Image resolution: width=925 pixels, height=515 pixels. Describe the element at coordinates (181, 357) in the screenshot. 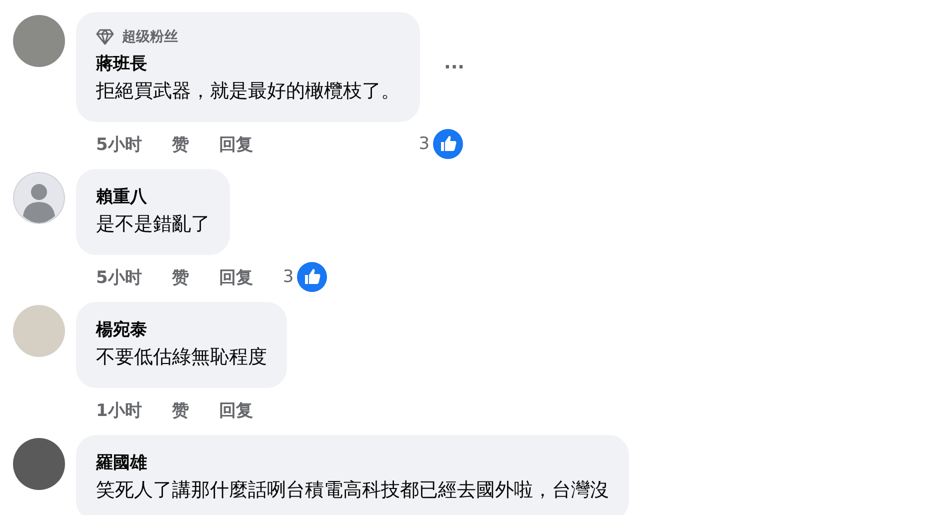

I see `comment-text: 不要低估綠無恥程度` at that location.